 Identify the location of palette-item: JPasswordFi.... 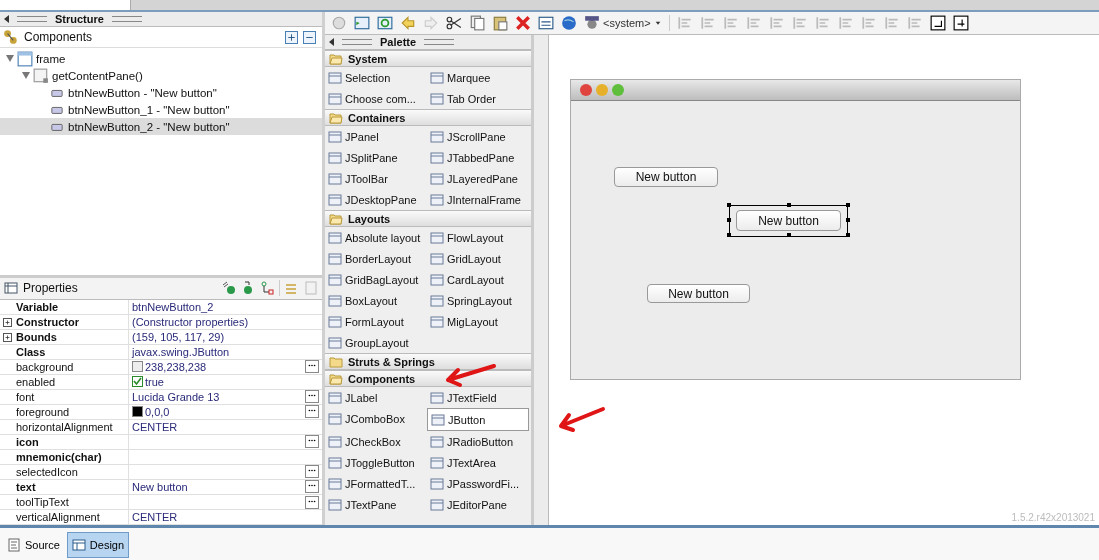
(478, 483).